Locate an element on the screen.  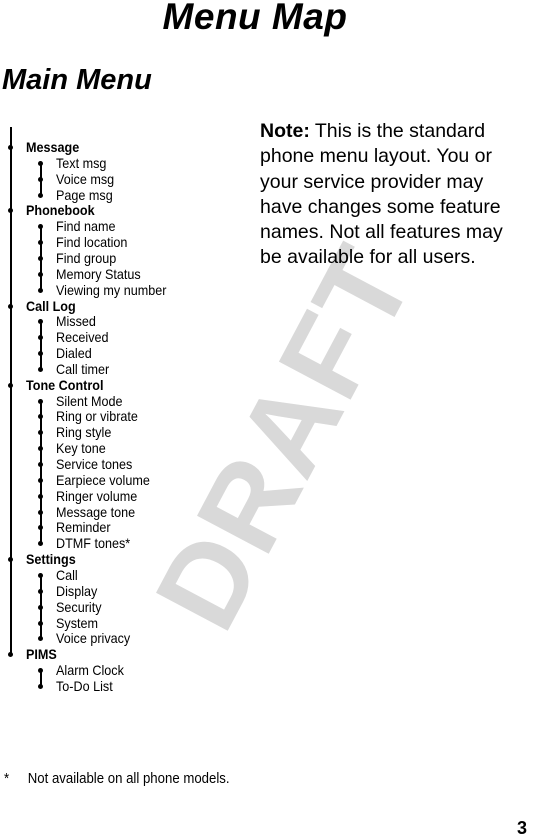
menu-connector-line is located at coordinates (11, 391).